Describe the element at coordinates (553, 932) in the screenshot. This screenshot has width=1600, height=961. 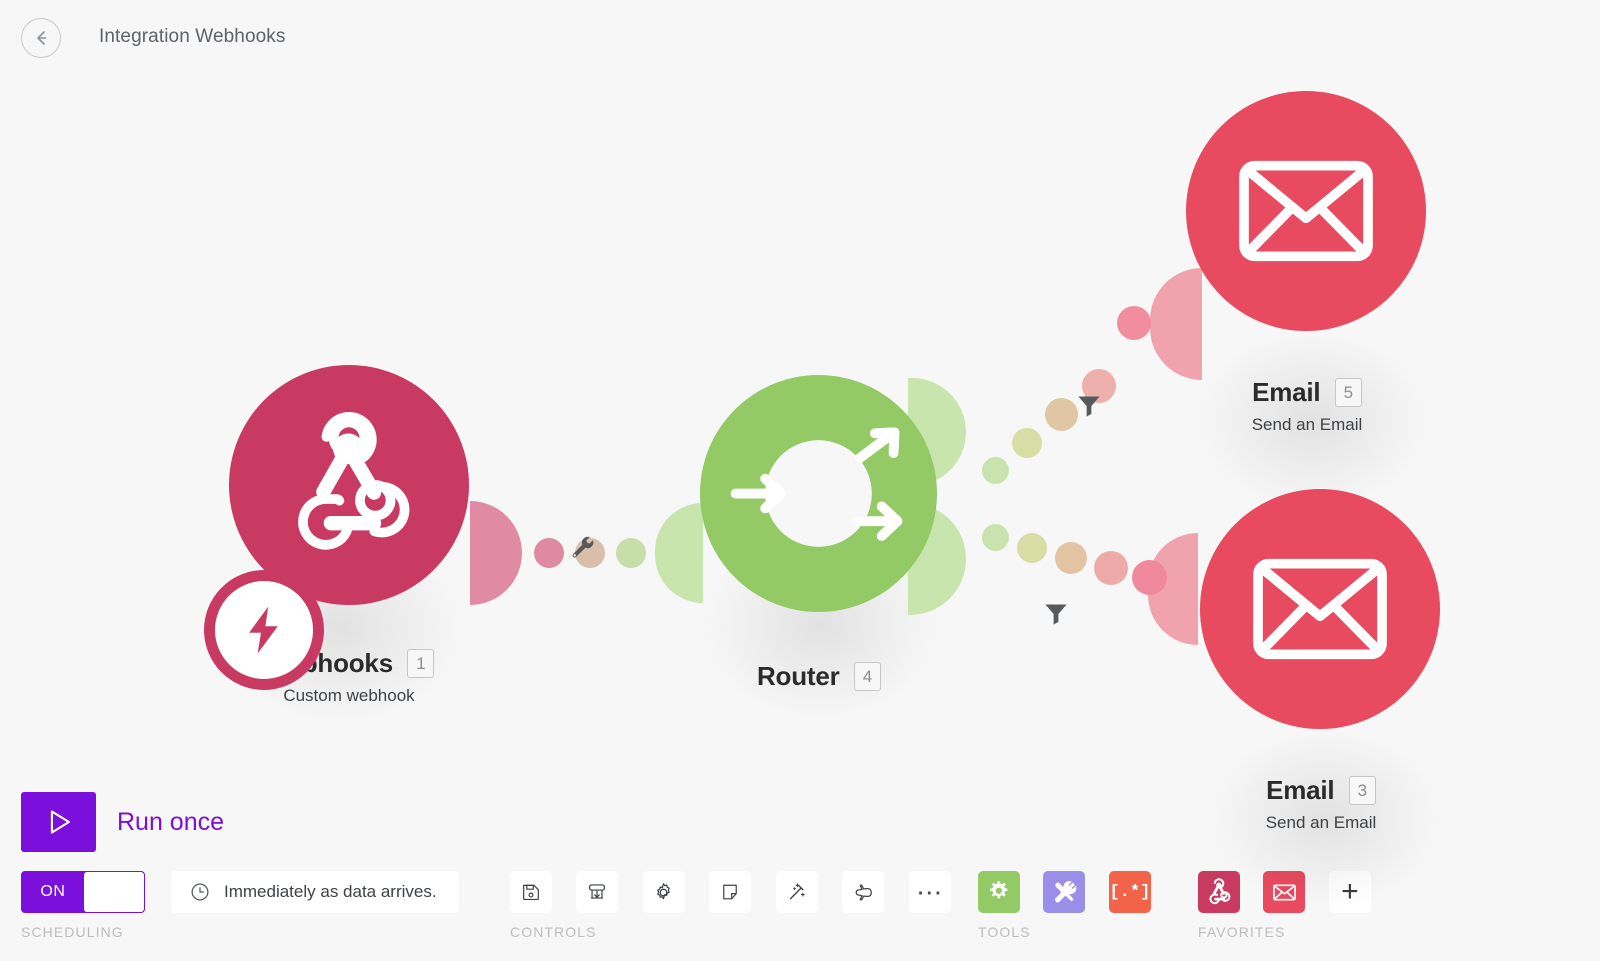
I see `controls-group-label: CONTROLS` at that location.